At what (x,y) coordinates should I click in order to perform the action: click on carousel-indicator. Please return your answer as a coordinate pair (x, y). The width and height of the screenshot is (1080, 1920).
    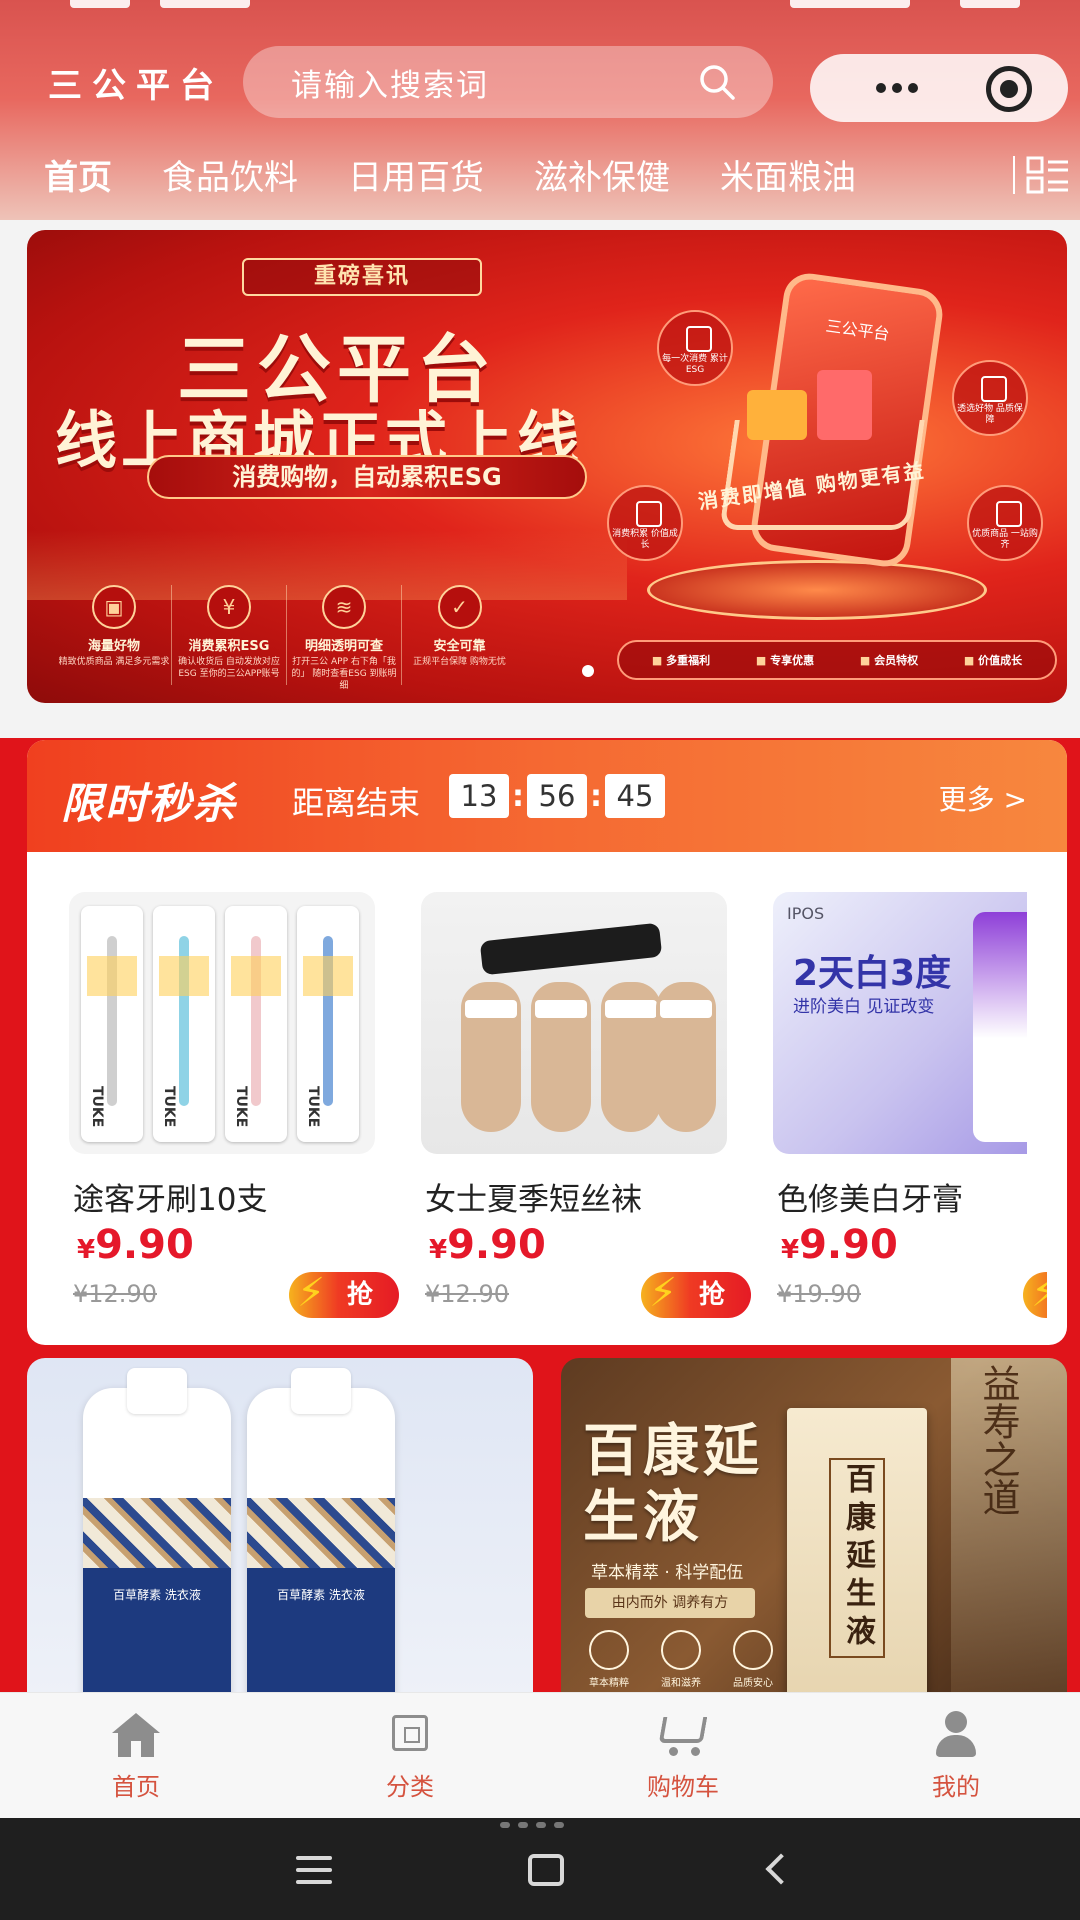
    Looking at the image, I should click on (588, 671).